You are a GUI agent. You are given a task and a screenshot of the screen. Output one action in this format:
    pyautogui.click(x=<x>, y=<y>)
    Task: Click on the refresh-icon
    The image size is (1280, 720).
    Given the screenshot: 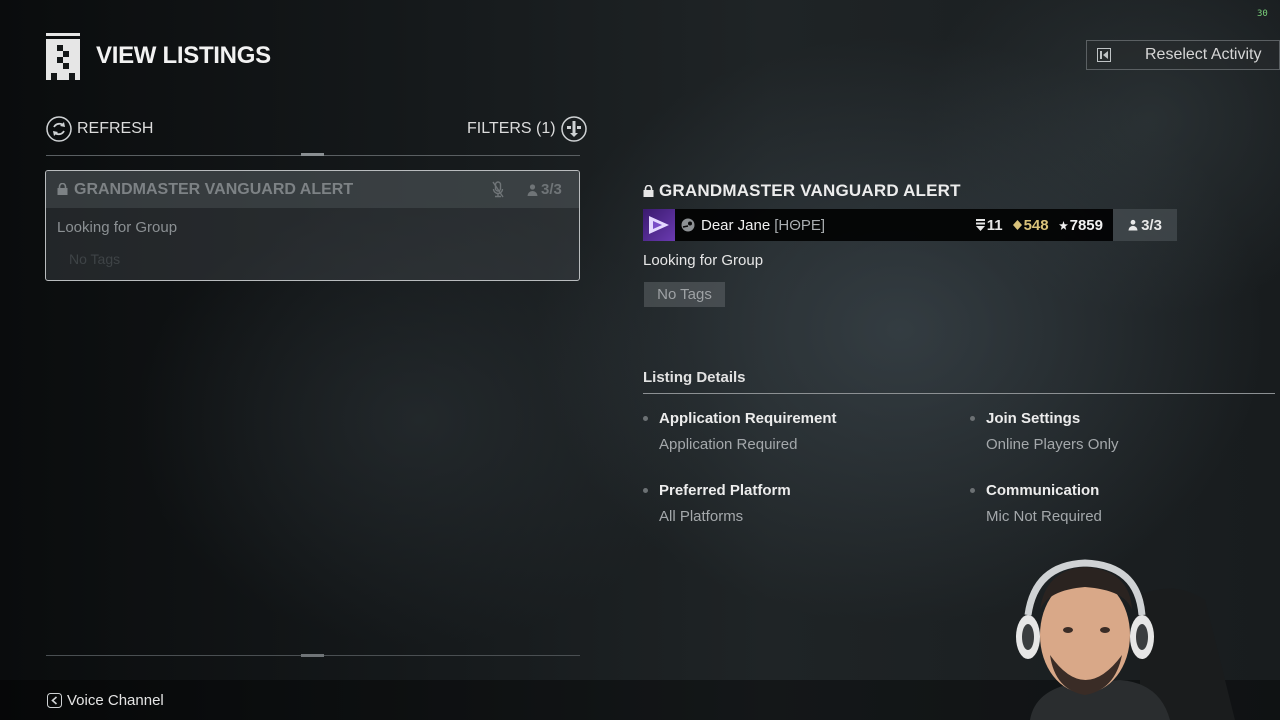 What is the action you would take?
    pyautogui.click(x=59, y=129)
    